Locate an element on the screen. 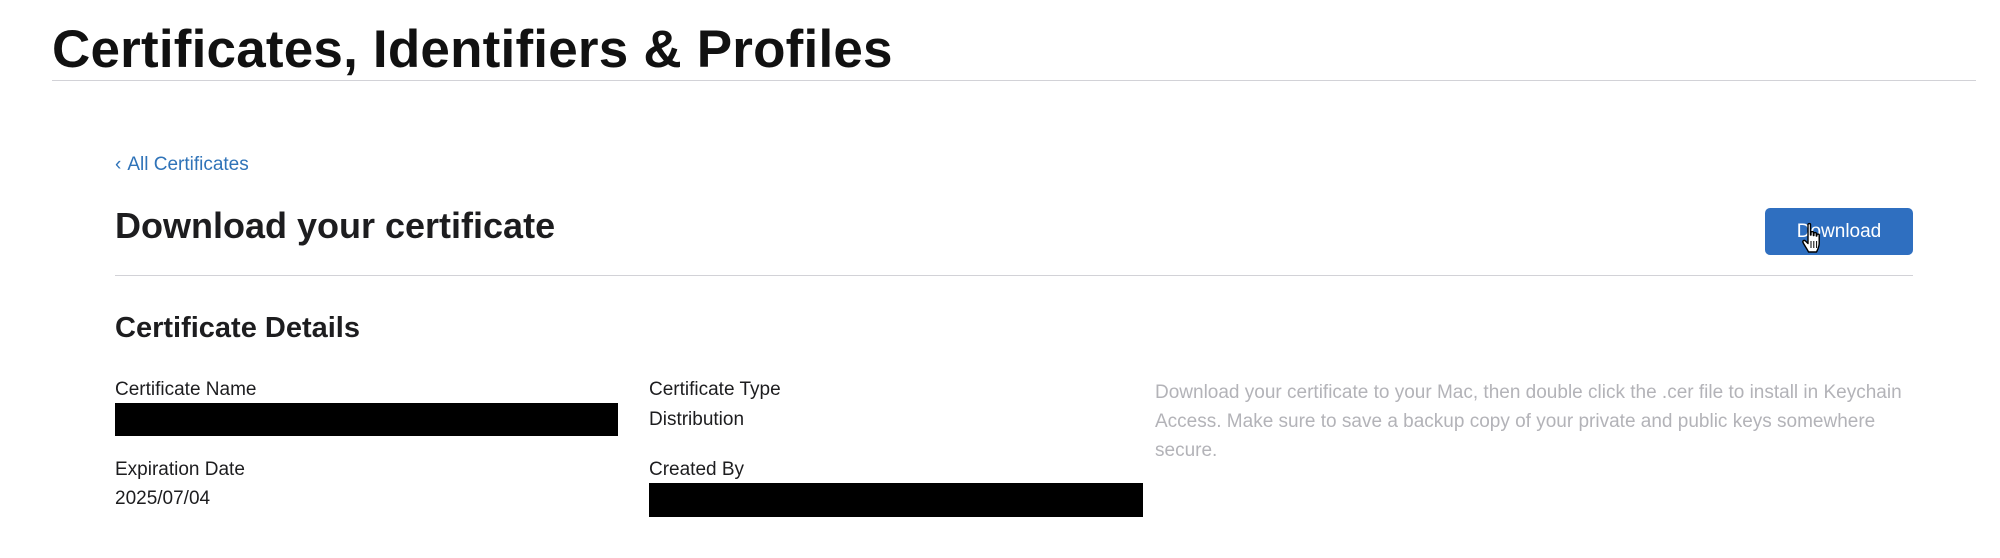  certificate-type-value: Distribution is located at coordinates (697, 419).